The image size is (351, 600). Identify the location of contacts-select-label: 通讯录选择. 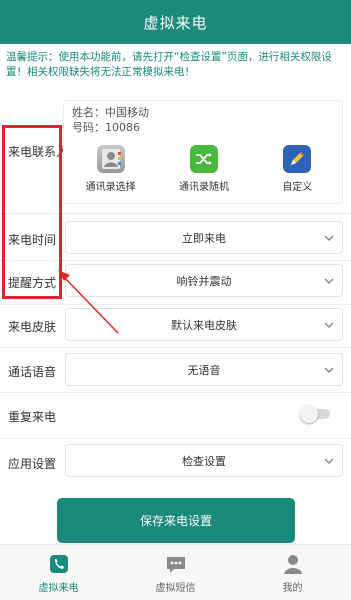
(110, 187).